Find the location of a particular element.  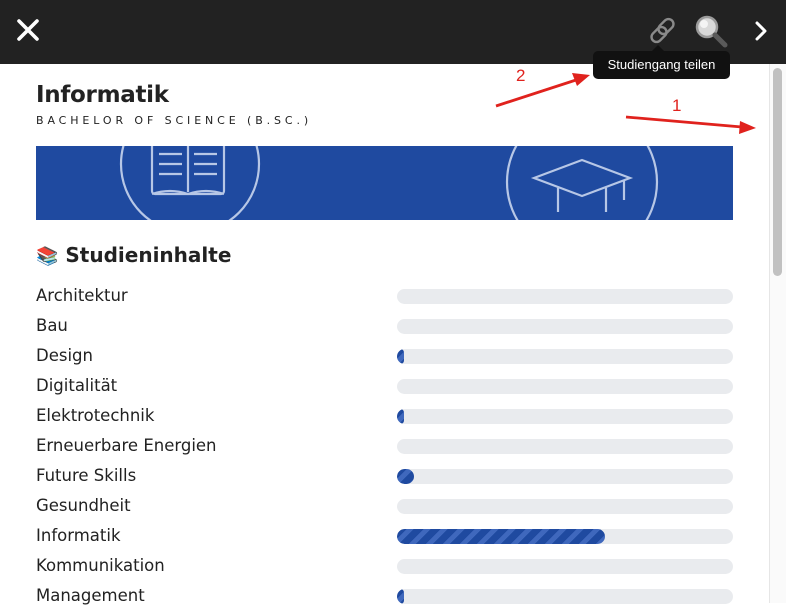

annotation-label-2: 2 is located at coordinates (521, 75).